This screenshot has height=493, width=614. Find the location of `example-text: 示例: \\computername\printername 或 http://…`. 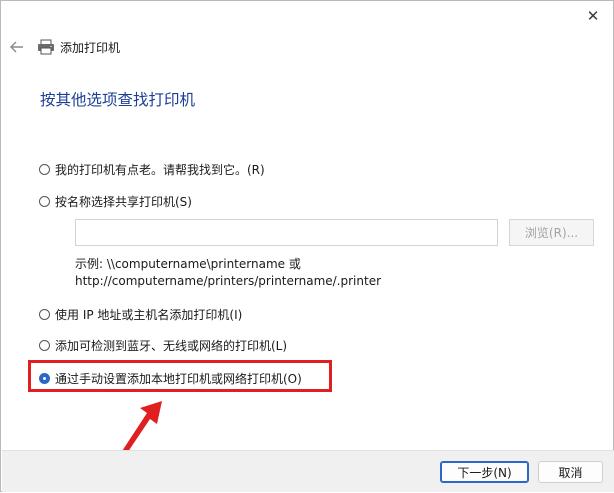

example-text: 示例: \\computername\printername 或 http://… is located at coordinates (228, 273).